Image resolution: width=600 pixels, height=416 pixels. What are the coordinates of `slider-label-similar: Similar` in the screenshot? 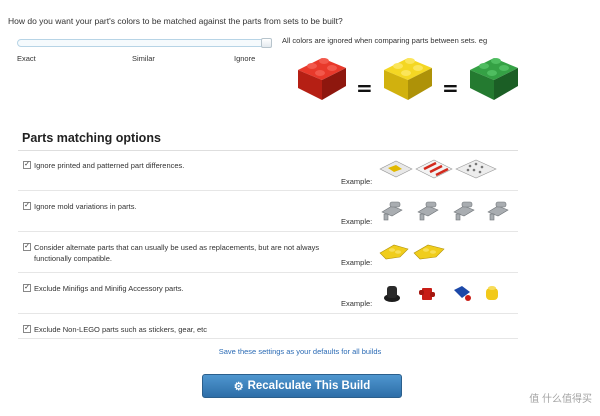 It's located at (143, 58).